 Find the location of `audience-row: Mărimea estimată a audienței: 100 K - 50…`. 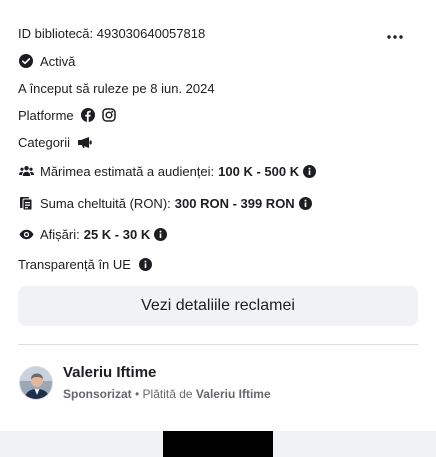

audience-row: Mărimea estimată a audienței: 100 K - 50… is located at coordinates (167, 171).